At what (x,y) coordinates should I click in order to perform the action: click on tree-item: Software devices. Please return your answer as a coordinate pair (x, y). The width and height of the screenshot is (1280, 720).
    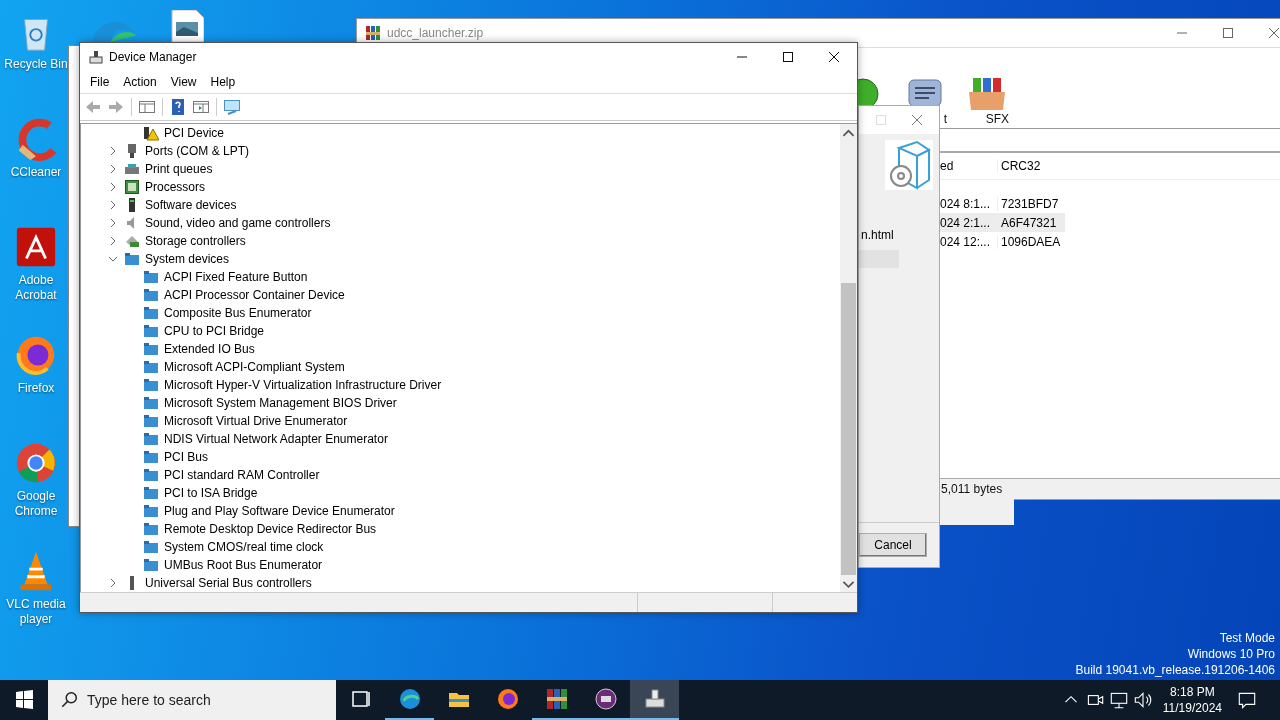
    Looking at the image, I should click on (191, 205).